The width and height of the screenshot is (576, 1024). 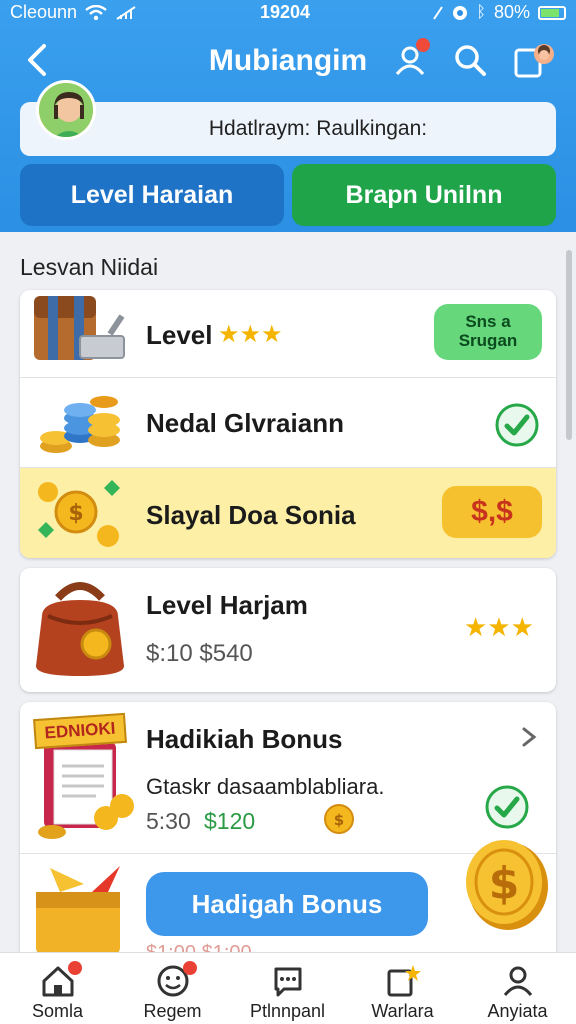 I want to click on price-discount: $120, so click(x=230, y=821).